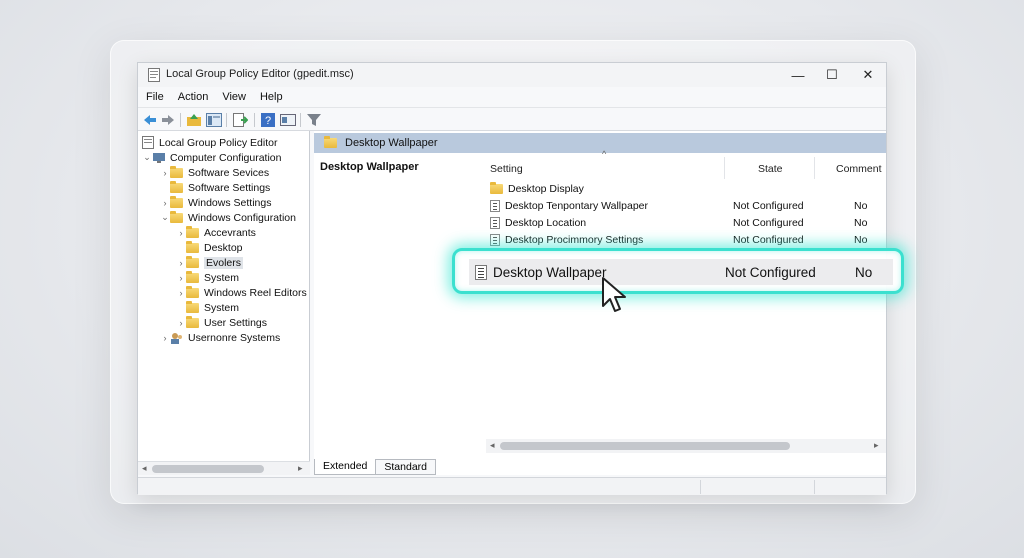  What do you see at coordinates (512, 97) in the screenshot?
I see `menu-bar: File Action View Help` at bounding box center [512, 97].